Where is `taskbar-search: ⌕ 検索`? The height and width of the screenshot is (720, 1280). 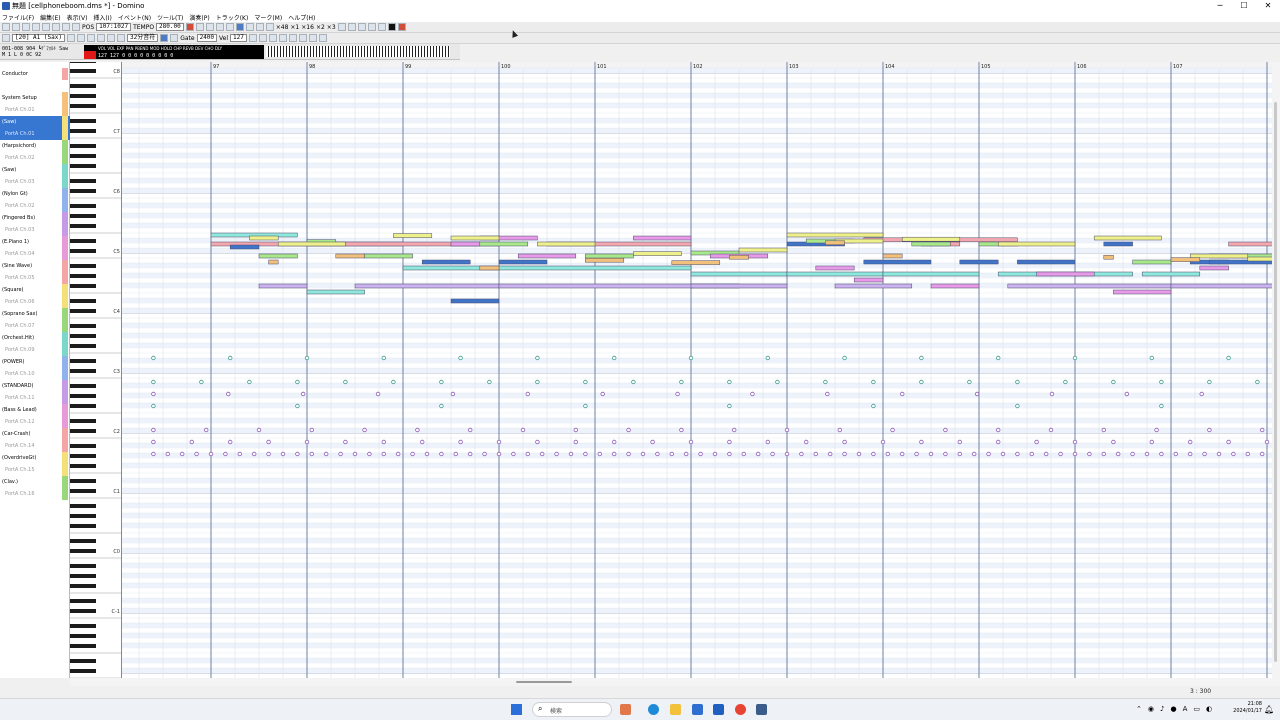
taskbar-search: ⌕ 検索 is located at coordinates (572, 709).